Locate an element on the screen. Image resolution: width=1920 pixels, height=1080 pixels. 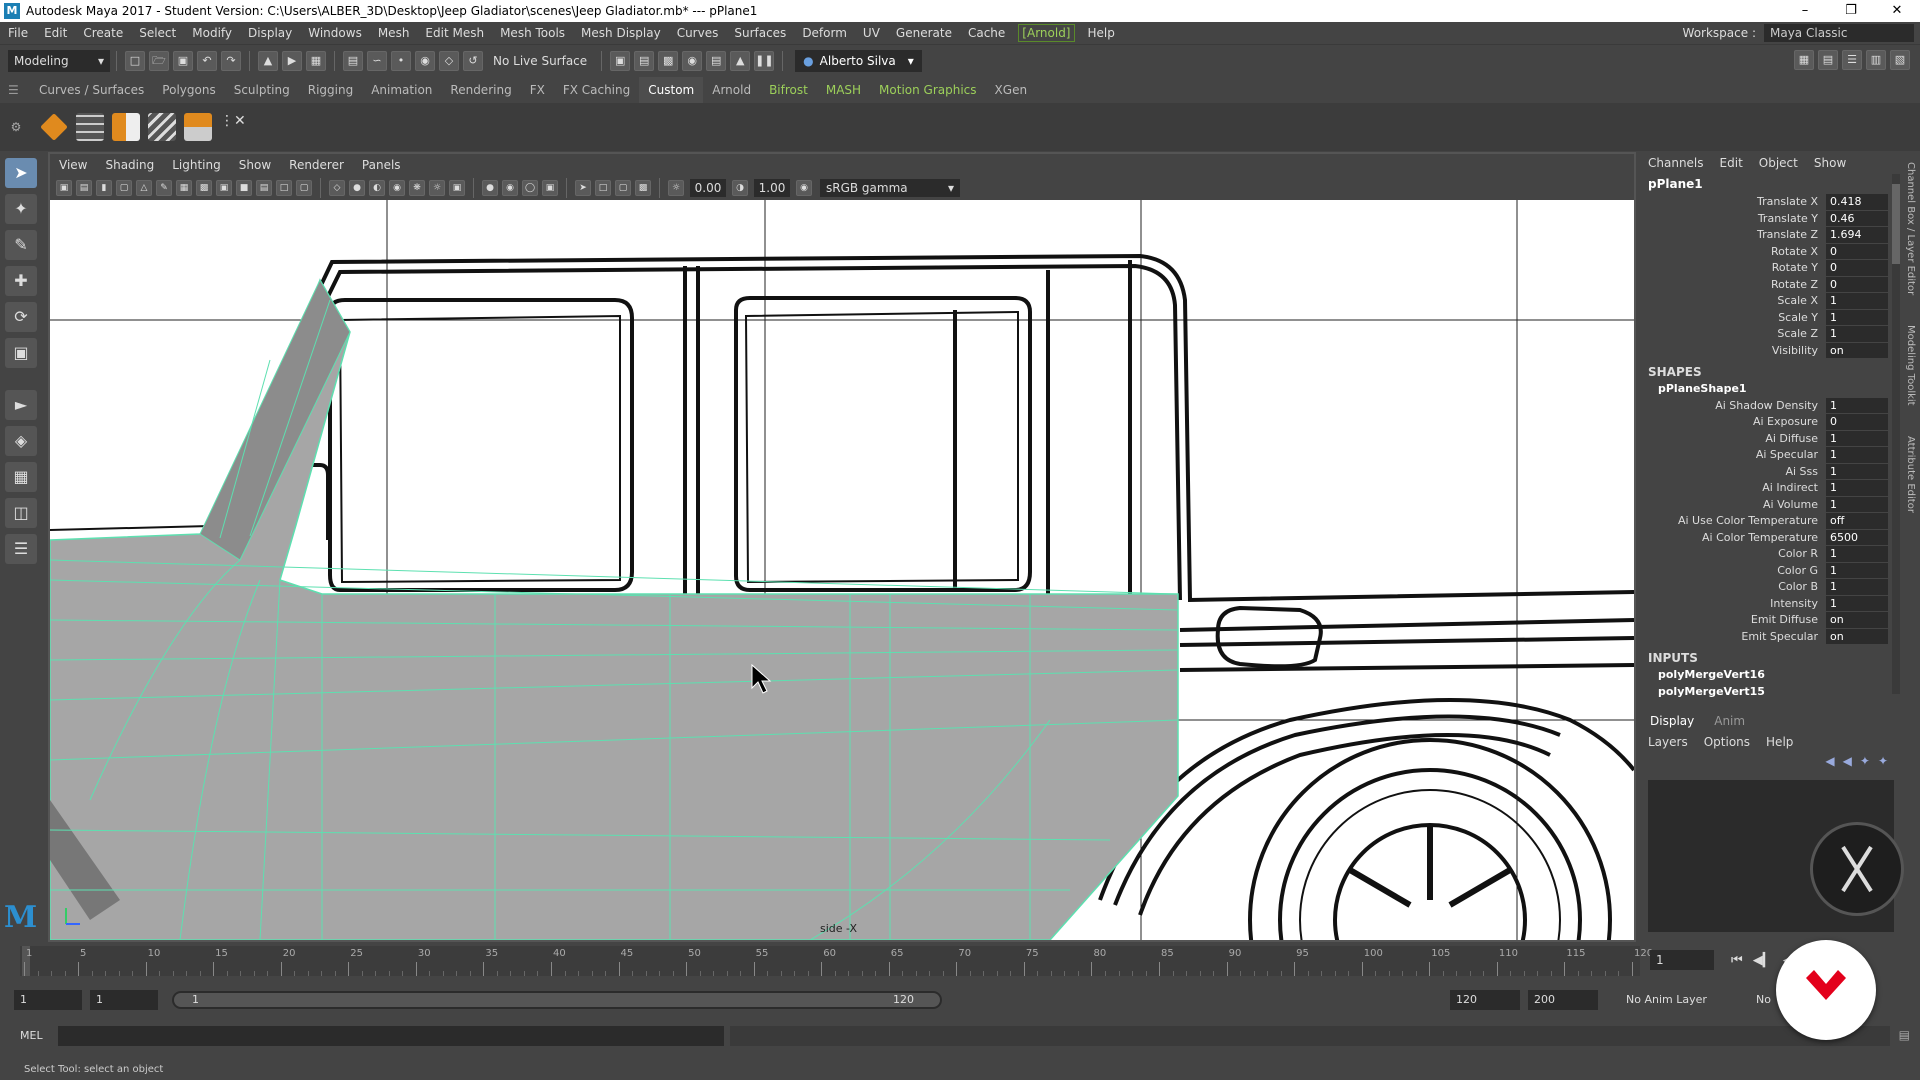
shelf-tab-rendering: Rendering is located at coordinates (480, 90).